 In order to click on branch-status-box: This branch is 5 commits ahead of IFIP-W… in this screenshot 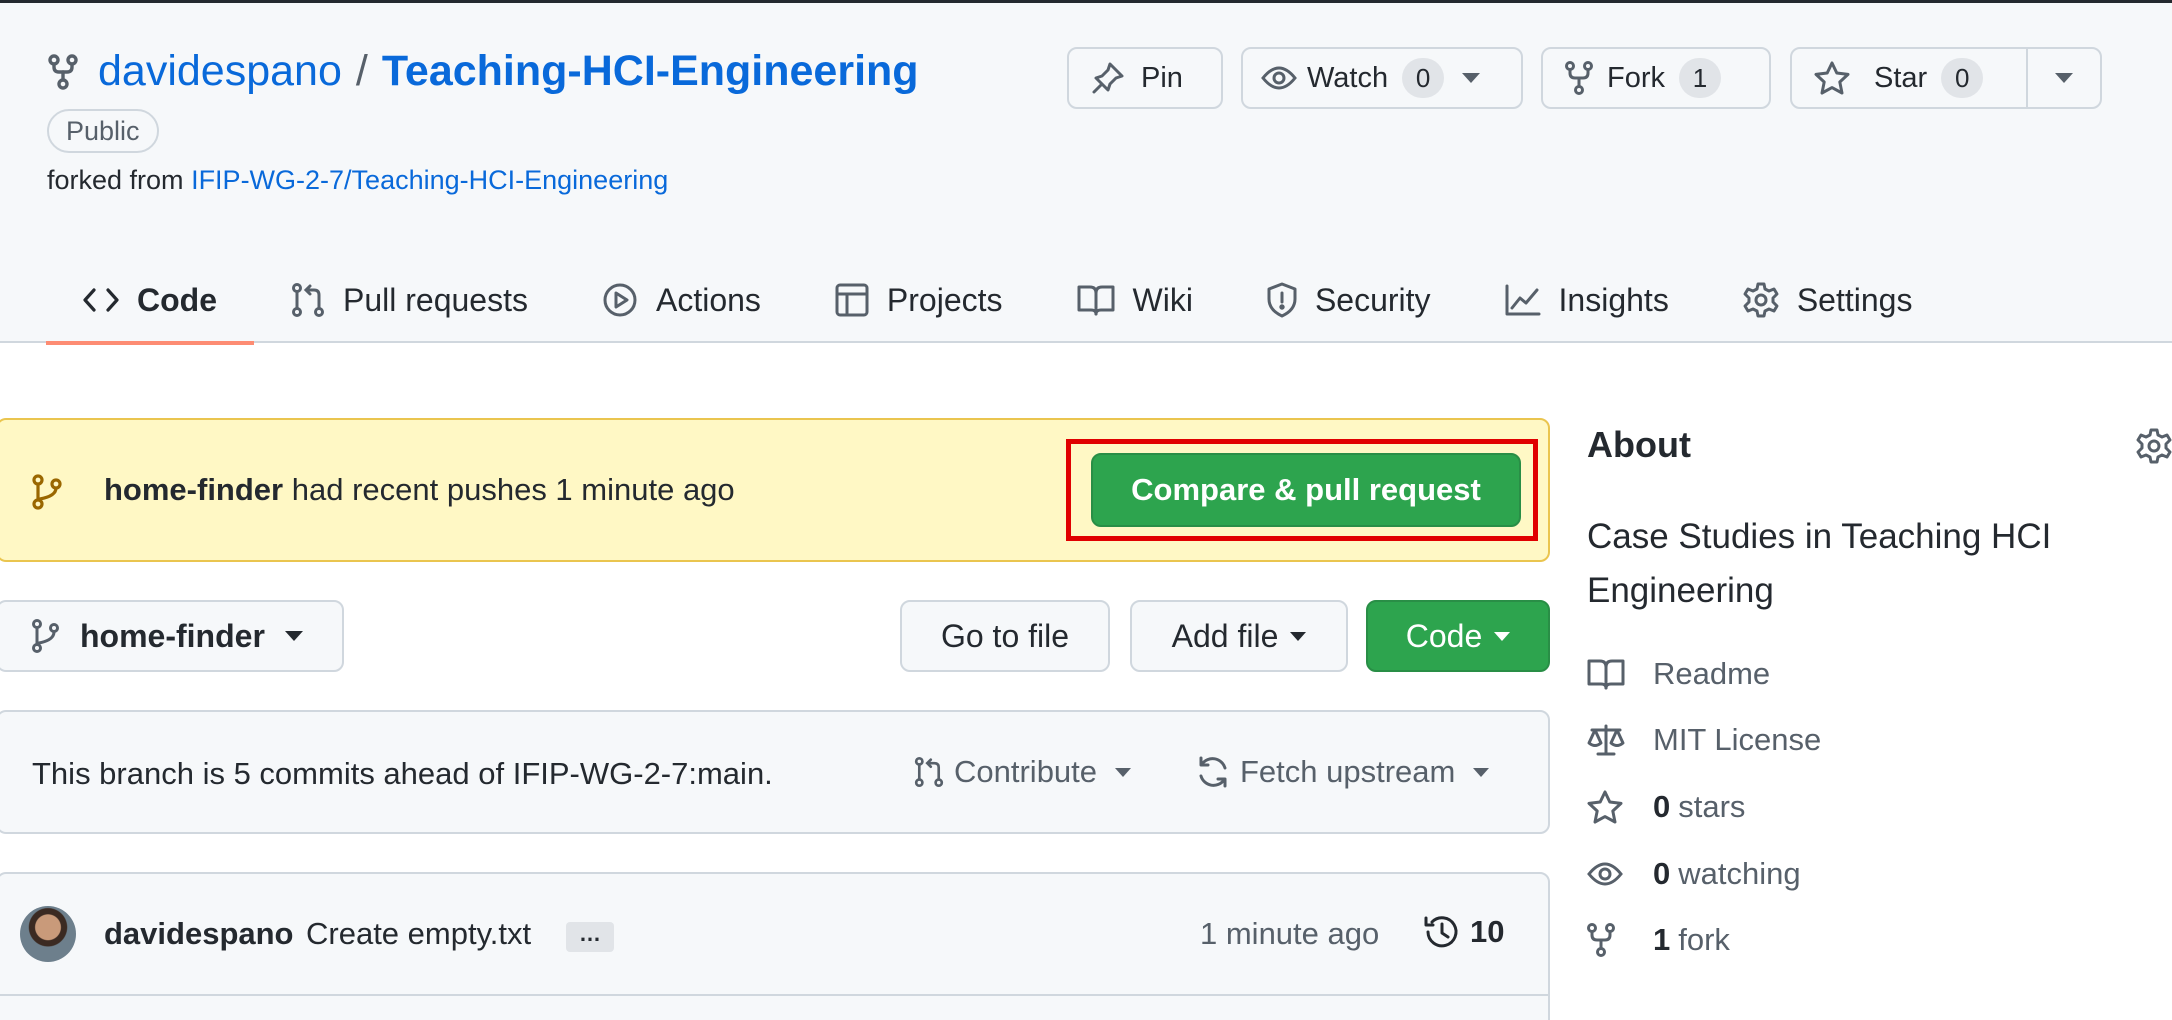, I will do `click(775, 772)`.